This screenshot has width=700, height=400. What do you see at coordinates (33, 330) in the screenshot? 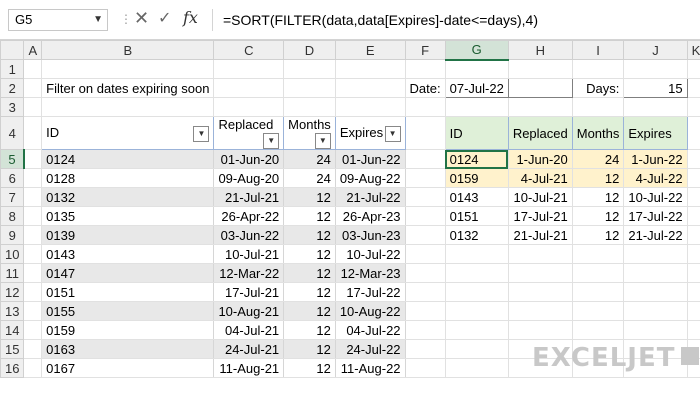
I see `cell-a14` at bounding box center [33, 330].